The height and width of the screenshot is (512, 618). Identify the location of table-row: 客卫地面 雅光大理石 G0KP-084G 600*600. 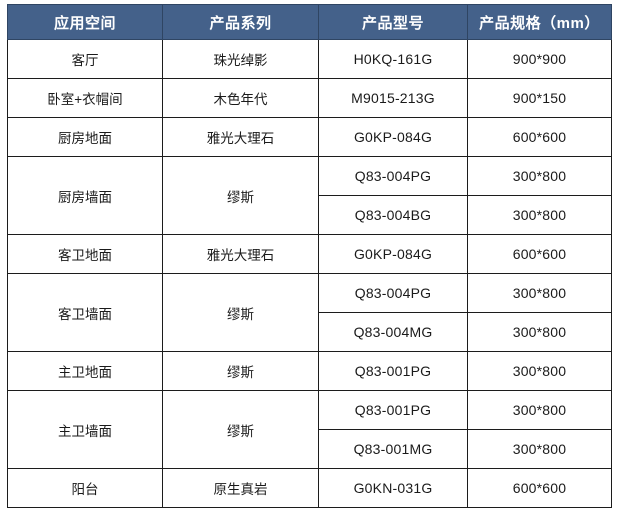
(309, 254).